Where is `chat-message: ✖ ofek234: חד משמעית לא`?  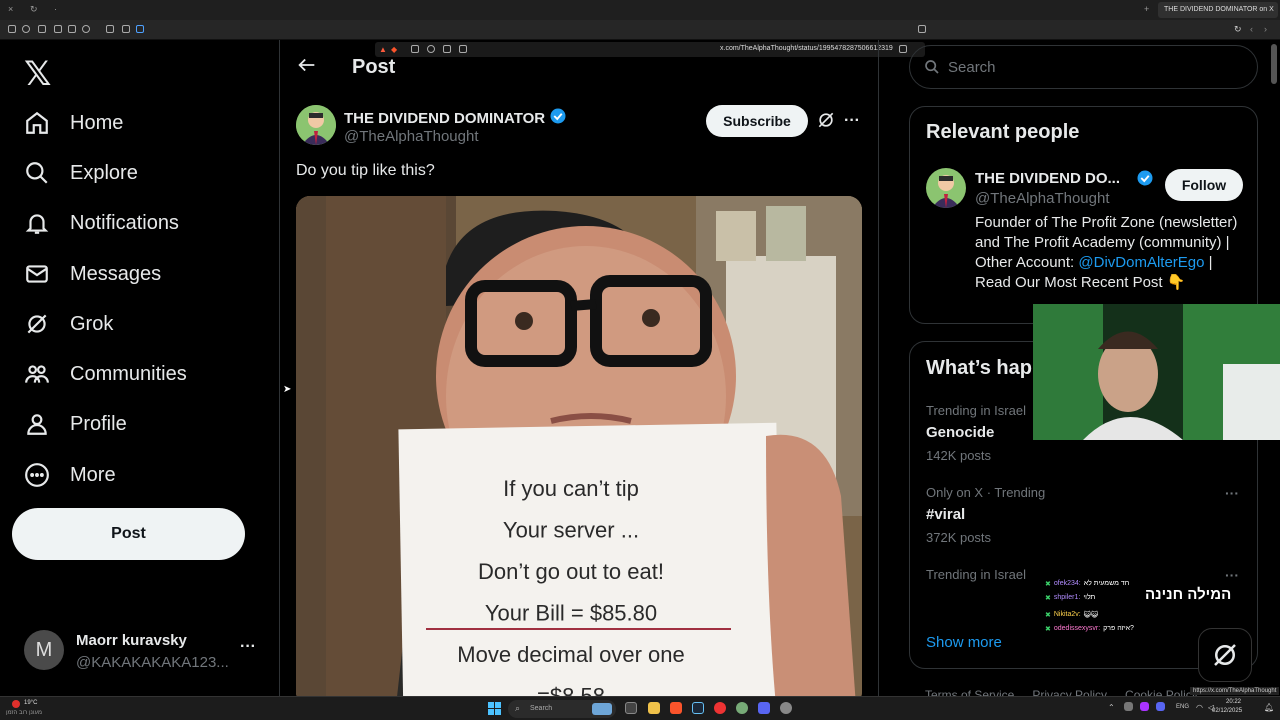 chat-message: ✖ ofek234: חד משמעית לא is located at coordinates (1087, 584).